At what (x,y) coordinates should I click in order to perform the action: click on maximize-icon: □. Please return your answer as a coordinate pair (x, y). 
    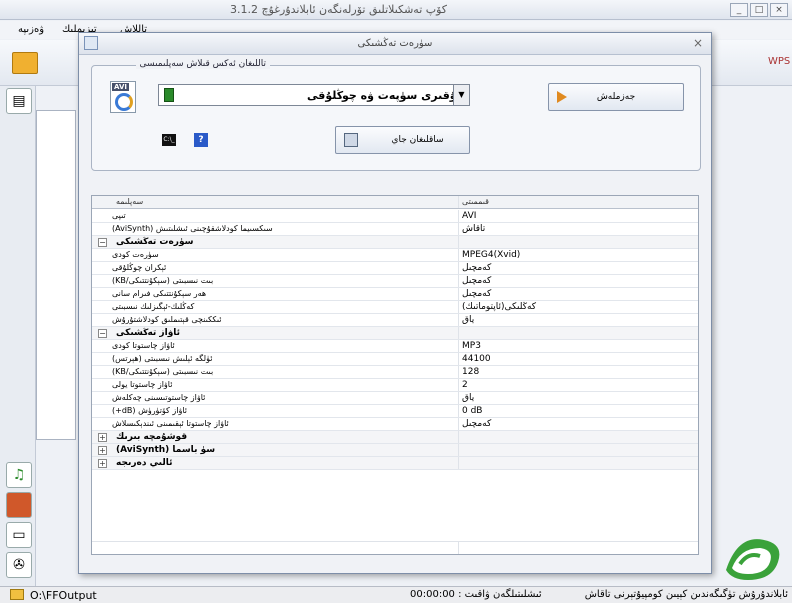
    Looking at the image, I should click on (759, 10).